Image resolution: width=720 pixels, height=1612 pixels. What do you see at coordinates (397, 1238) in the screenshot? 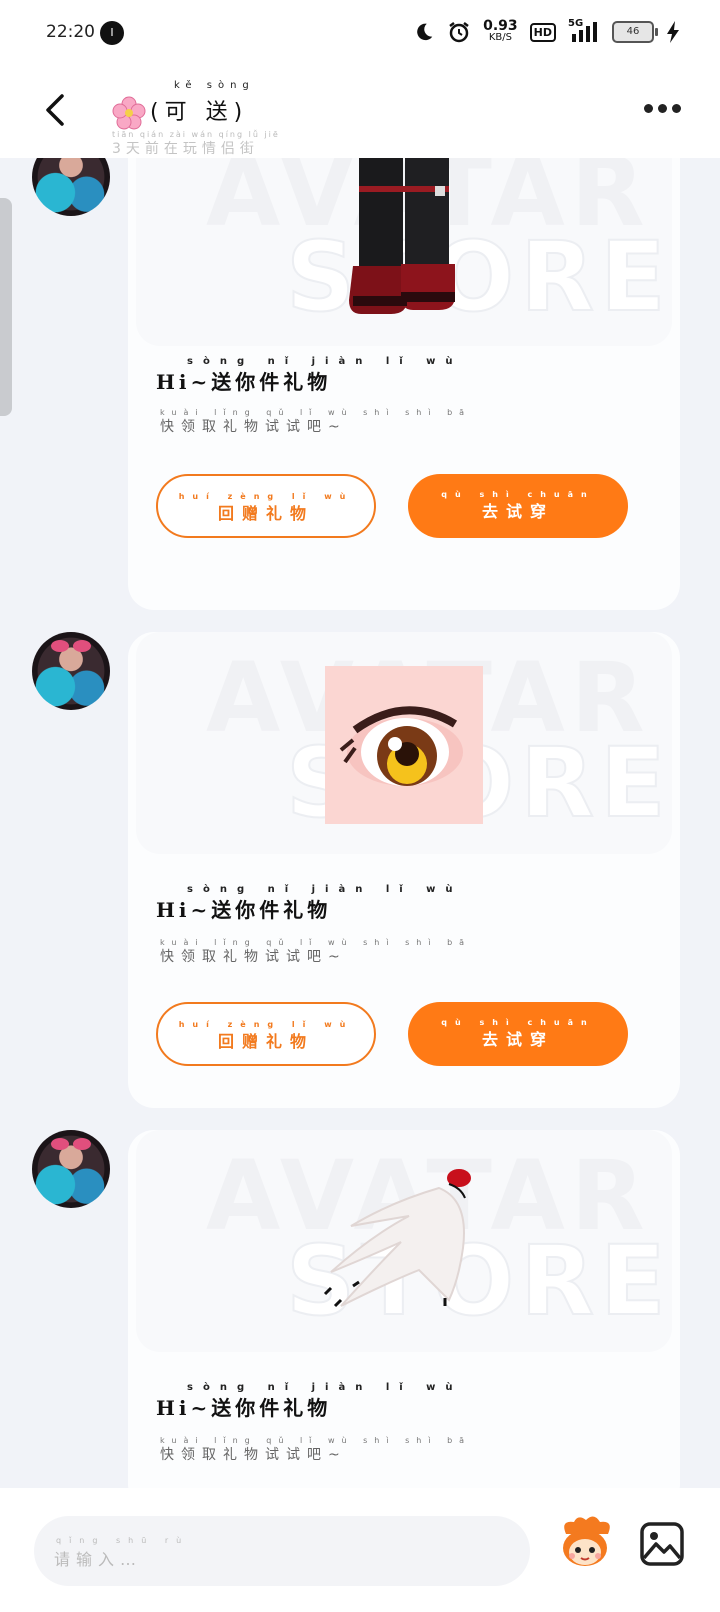
I see `glove-icon` at bounding box center [397, 1238].